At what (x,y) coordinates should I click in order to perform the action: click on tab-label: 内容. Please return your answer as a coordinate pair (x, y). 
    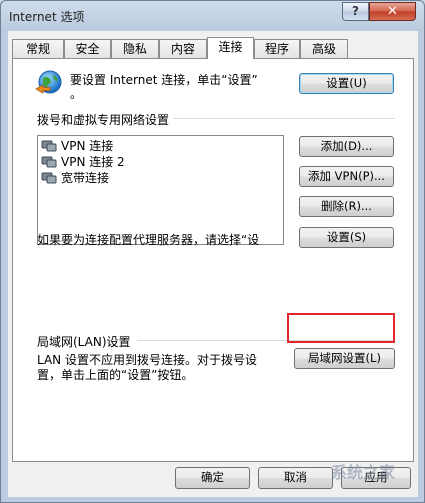
    Looking at the image, I should click on (182, 49).